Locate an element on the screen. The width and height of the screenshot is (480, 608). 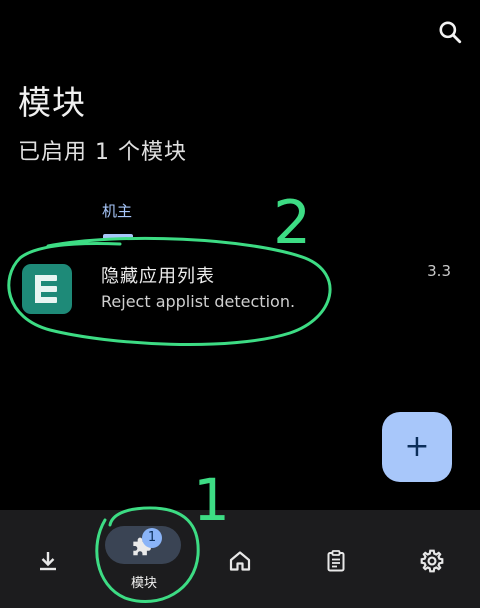
nav-modules-label: 模块 is located at coordinates (143, 583).